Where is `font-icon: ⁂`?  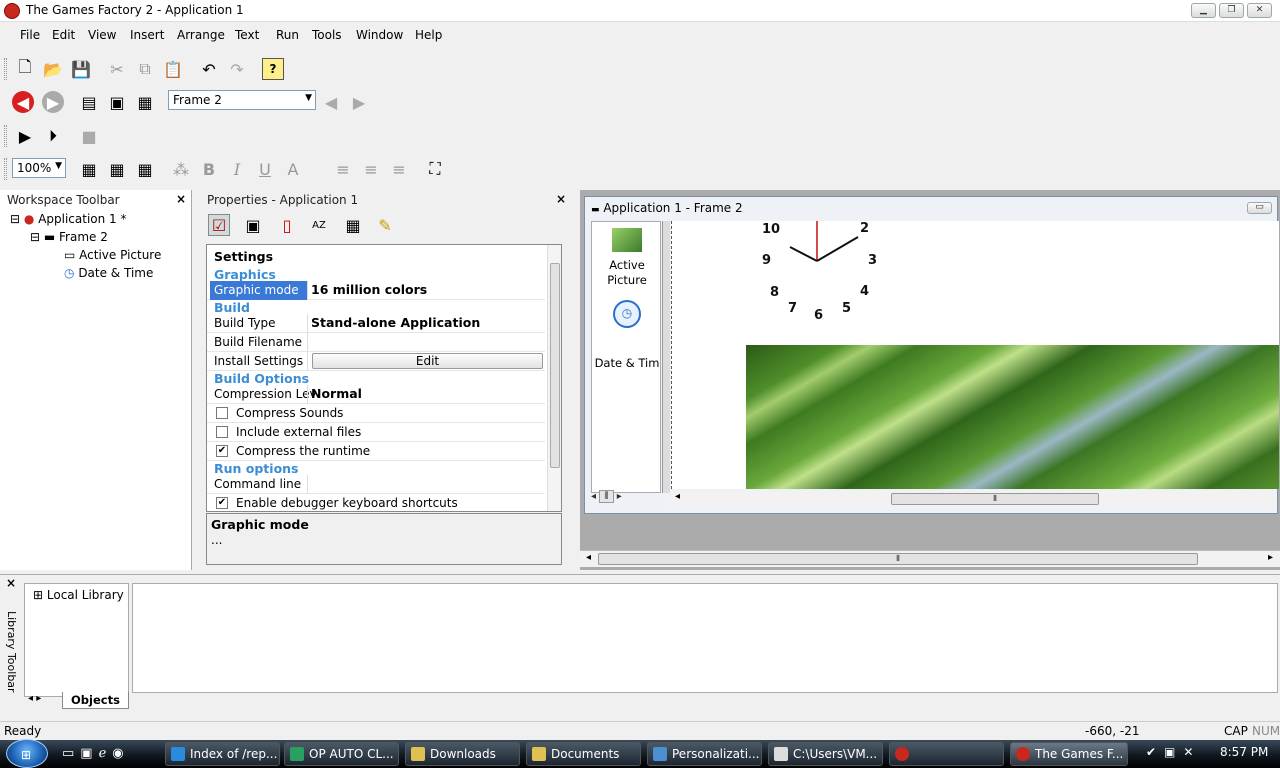 font-icon: ⁂ is located at coordinates (181, 169).